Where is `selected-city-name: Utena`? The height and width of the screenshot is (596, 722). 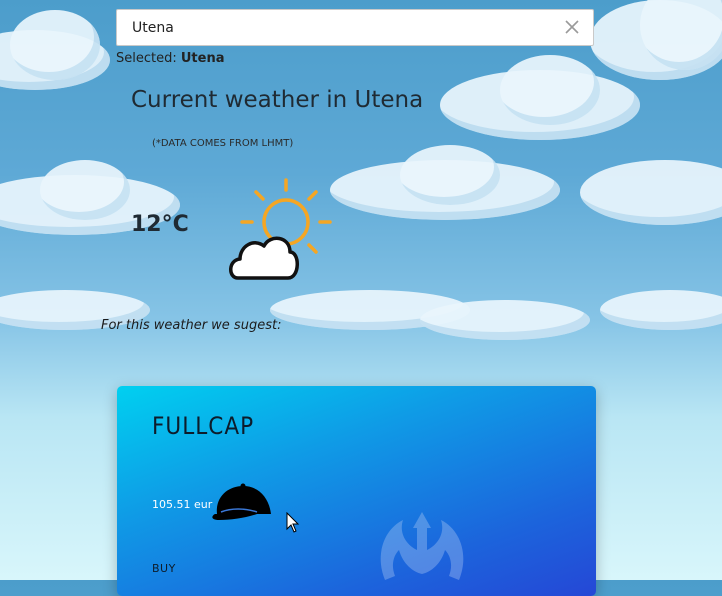 selected-city-name: Utena is located at coordinates (202, 58).